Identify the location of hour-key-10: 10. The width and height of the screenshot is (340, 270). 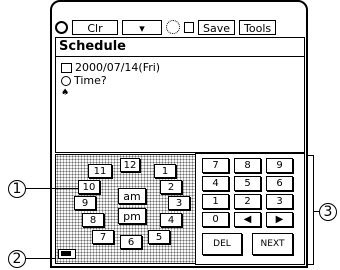
(89, 187).